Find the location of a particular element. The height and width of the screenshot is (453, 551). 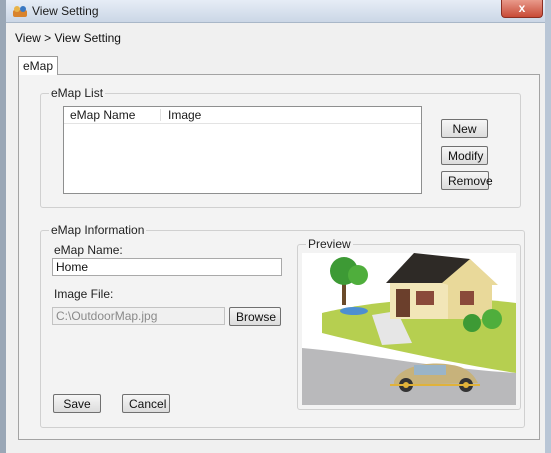

close-icon: x is located at coordinates (522, 8).